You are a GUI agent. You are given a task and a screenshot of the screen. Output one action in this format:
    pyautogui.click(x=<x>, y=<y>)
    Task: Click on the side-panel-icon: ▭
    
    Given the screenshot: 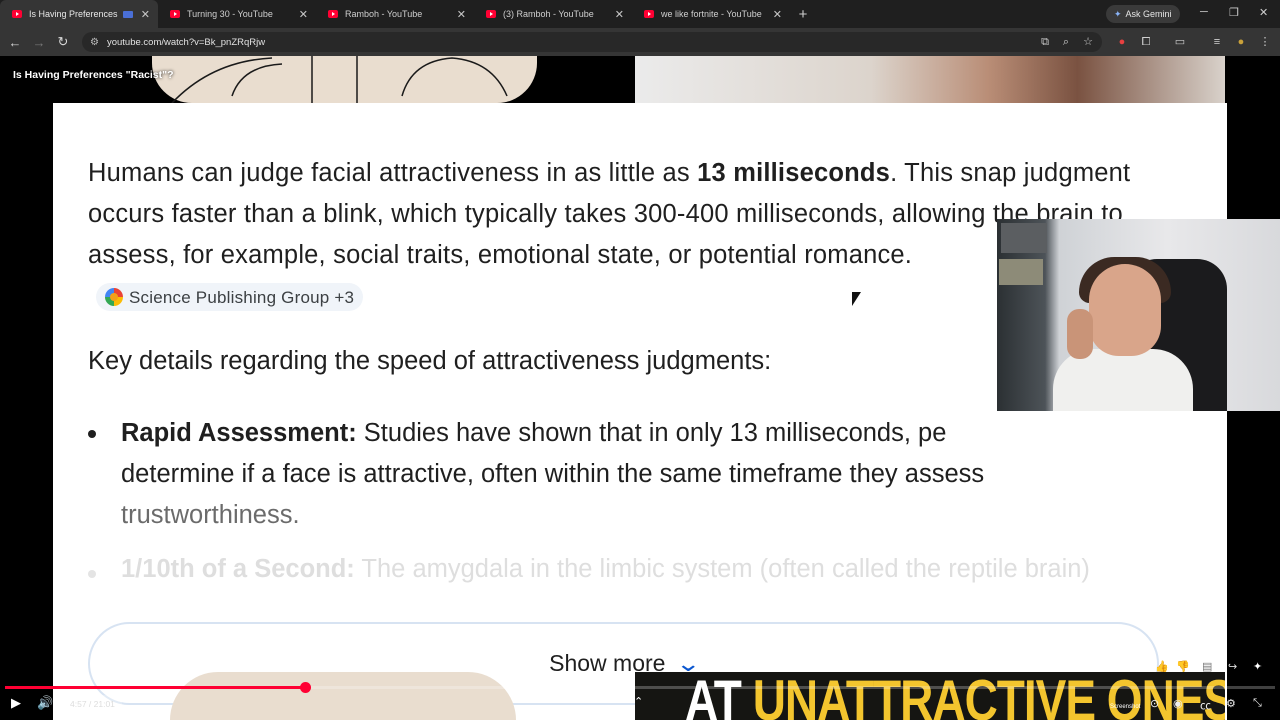 What is the action you would take?
    pyautogui.click(x=1180, y=42)
    